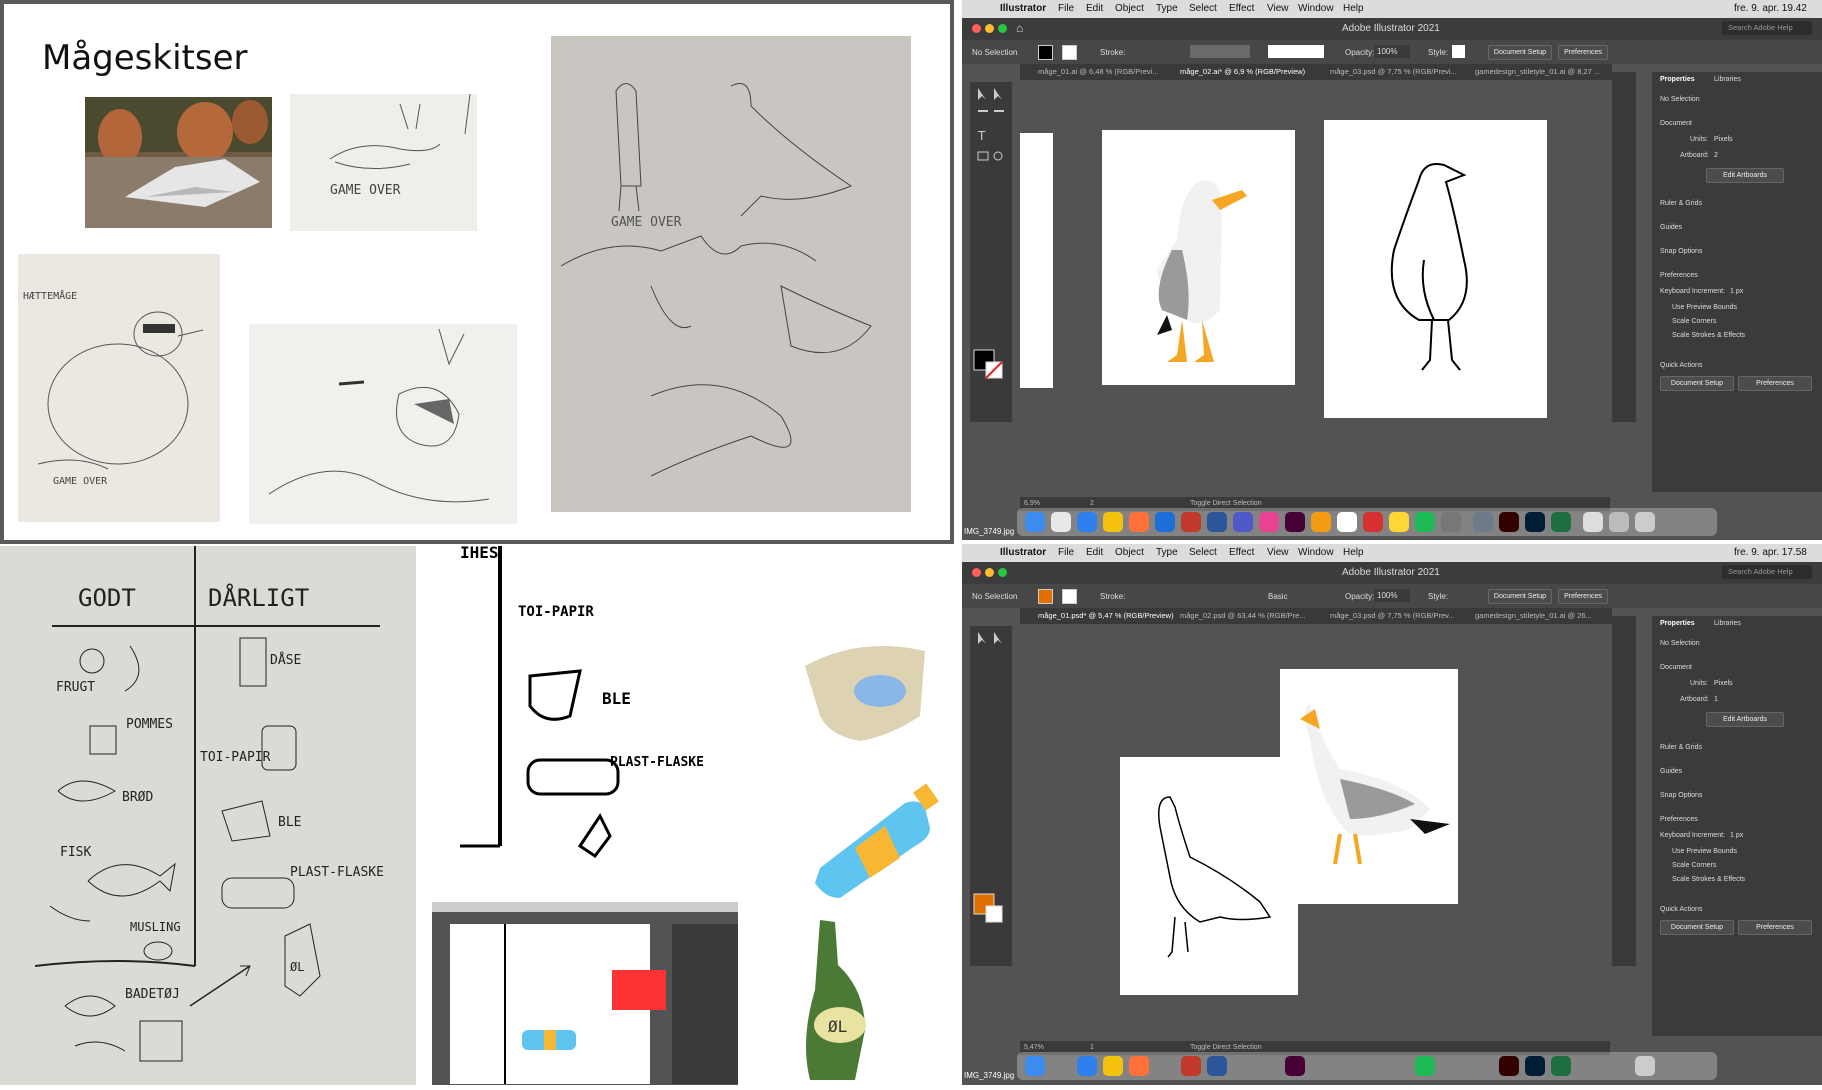 This screenshot has width=1822, height=1090. I want to click on panel-dock-icons, so click(1624, 247).